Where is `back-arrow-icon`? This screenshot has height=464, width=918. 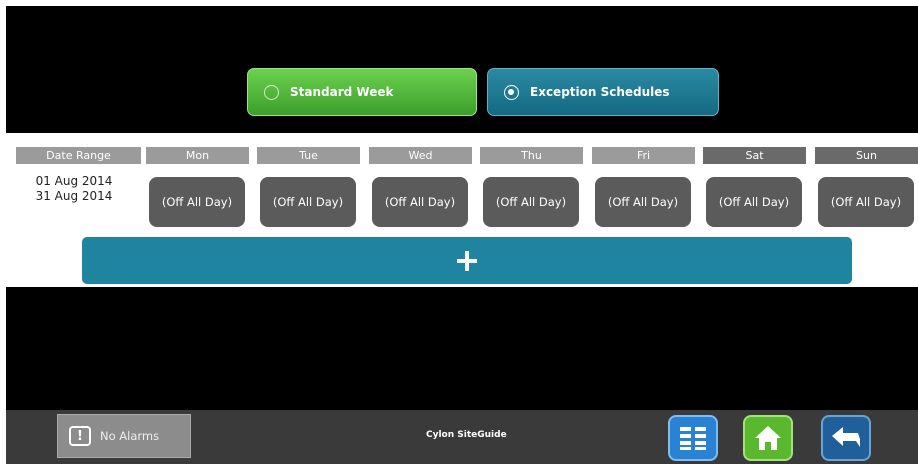
back-arrow-icon is located at coordinates (846, 437).